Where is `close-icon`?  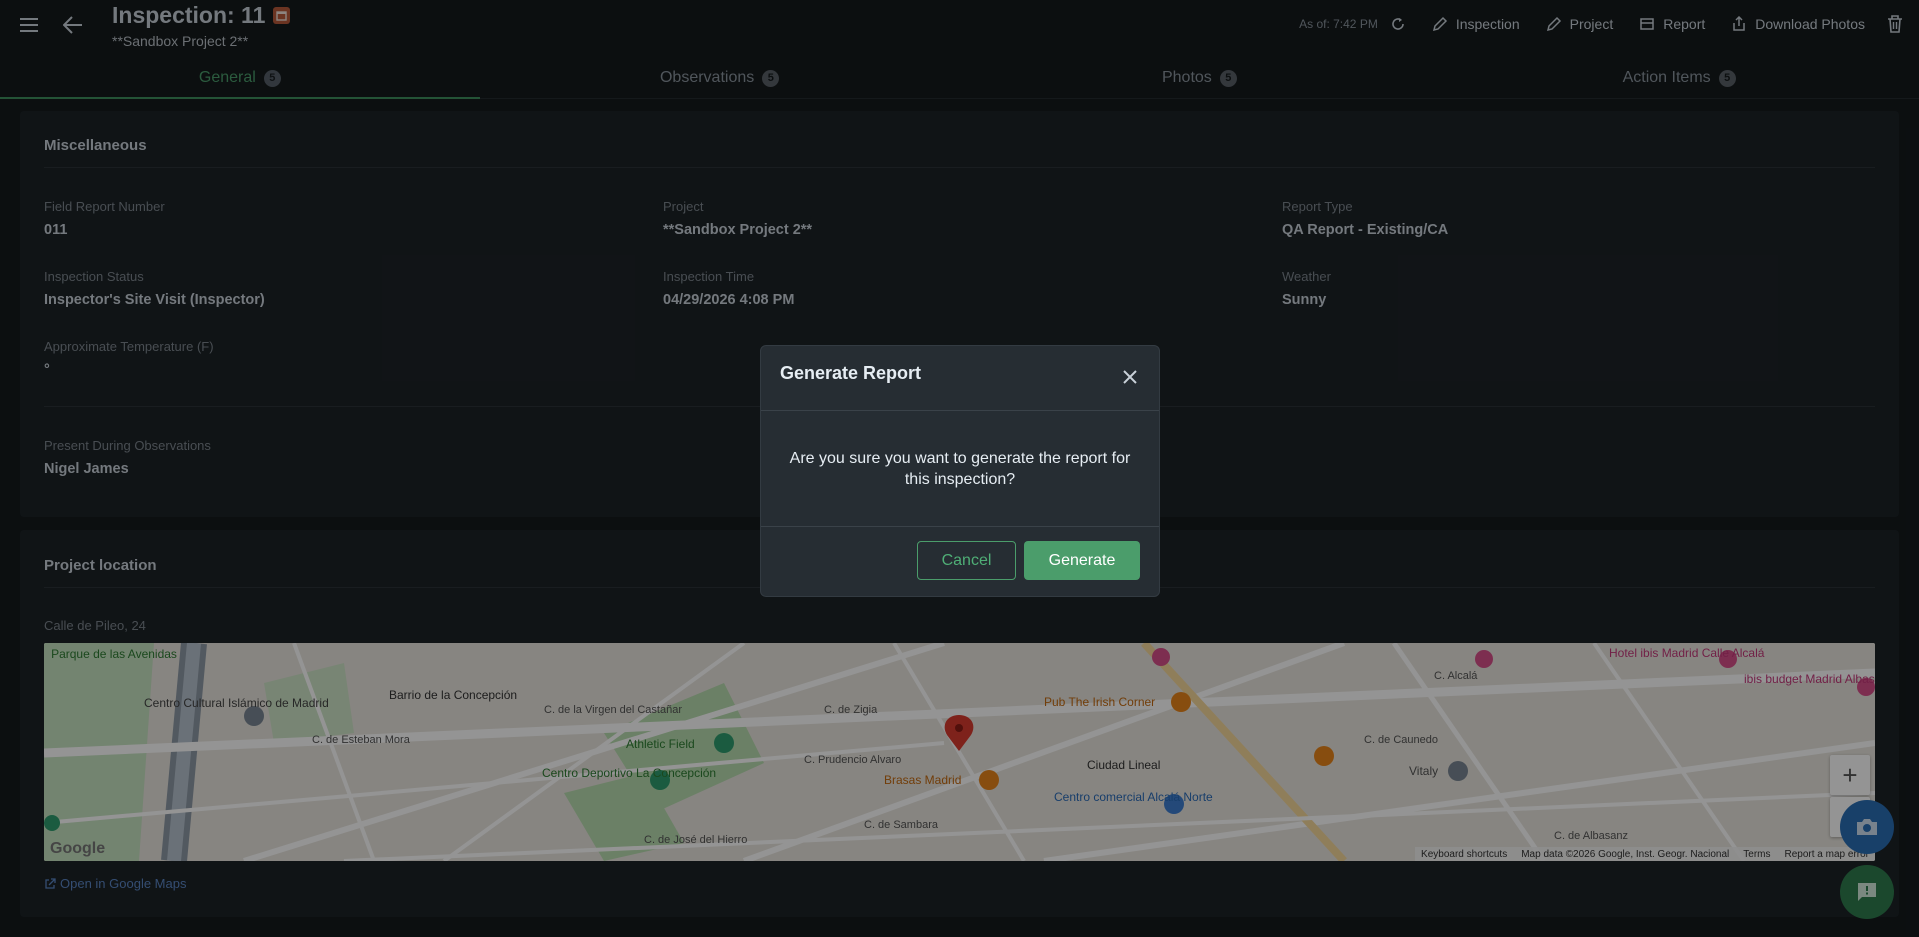 close-icon is located at coordinates (1130, 377).